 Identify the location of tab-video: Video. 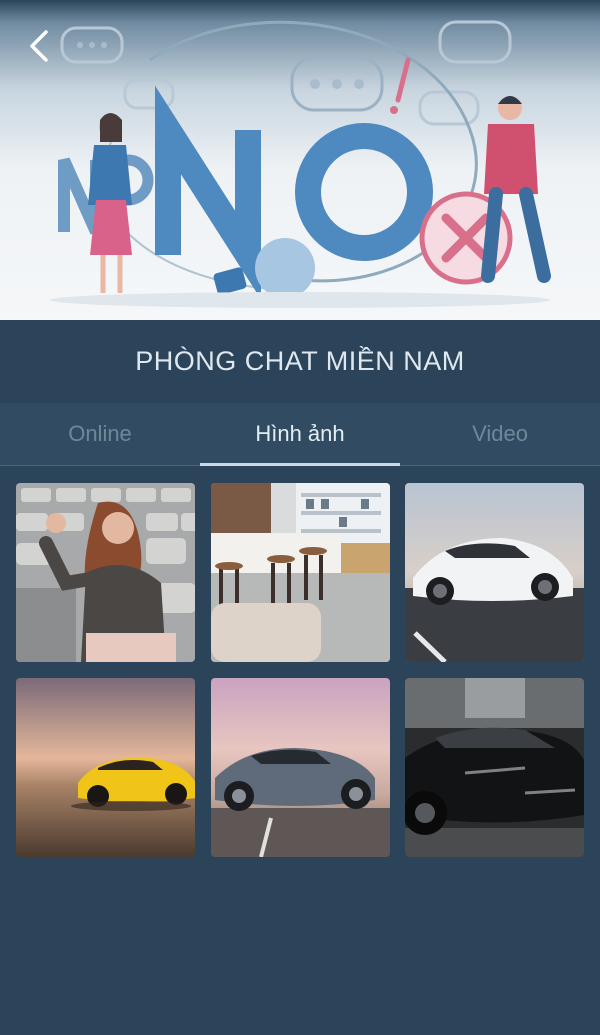
(500, 434).